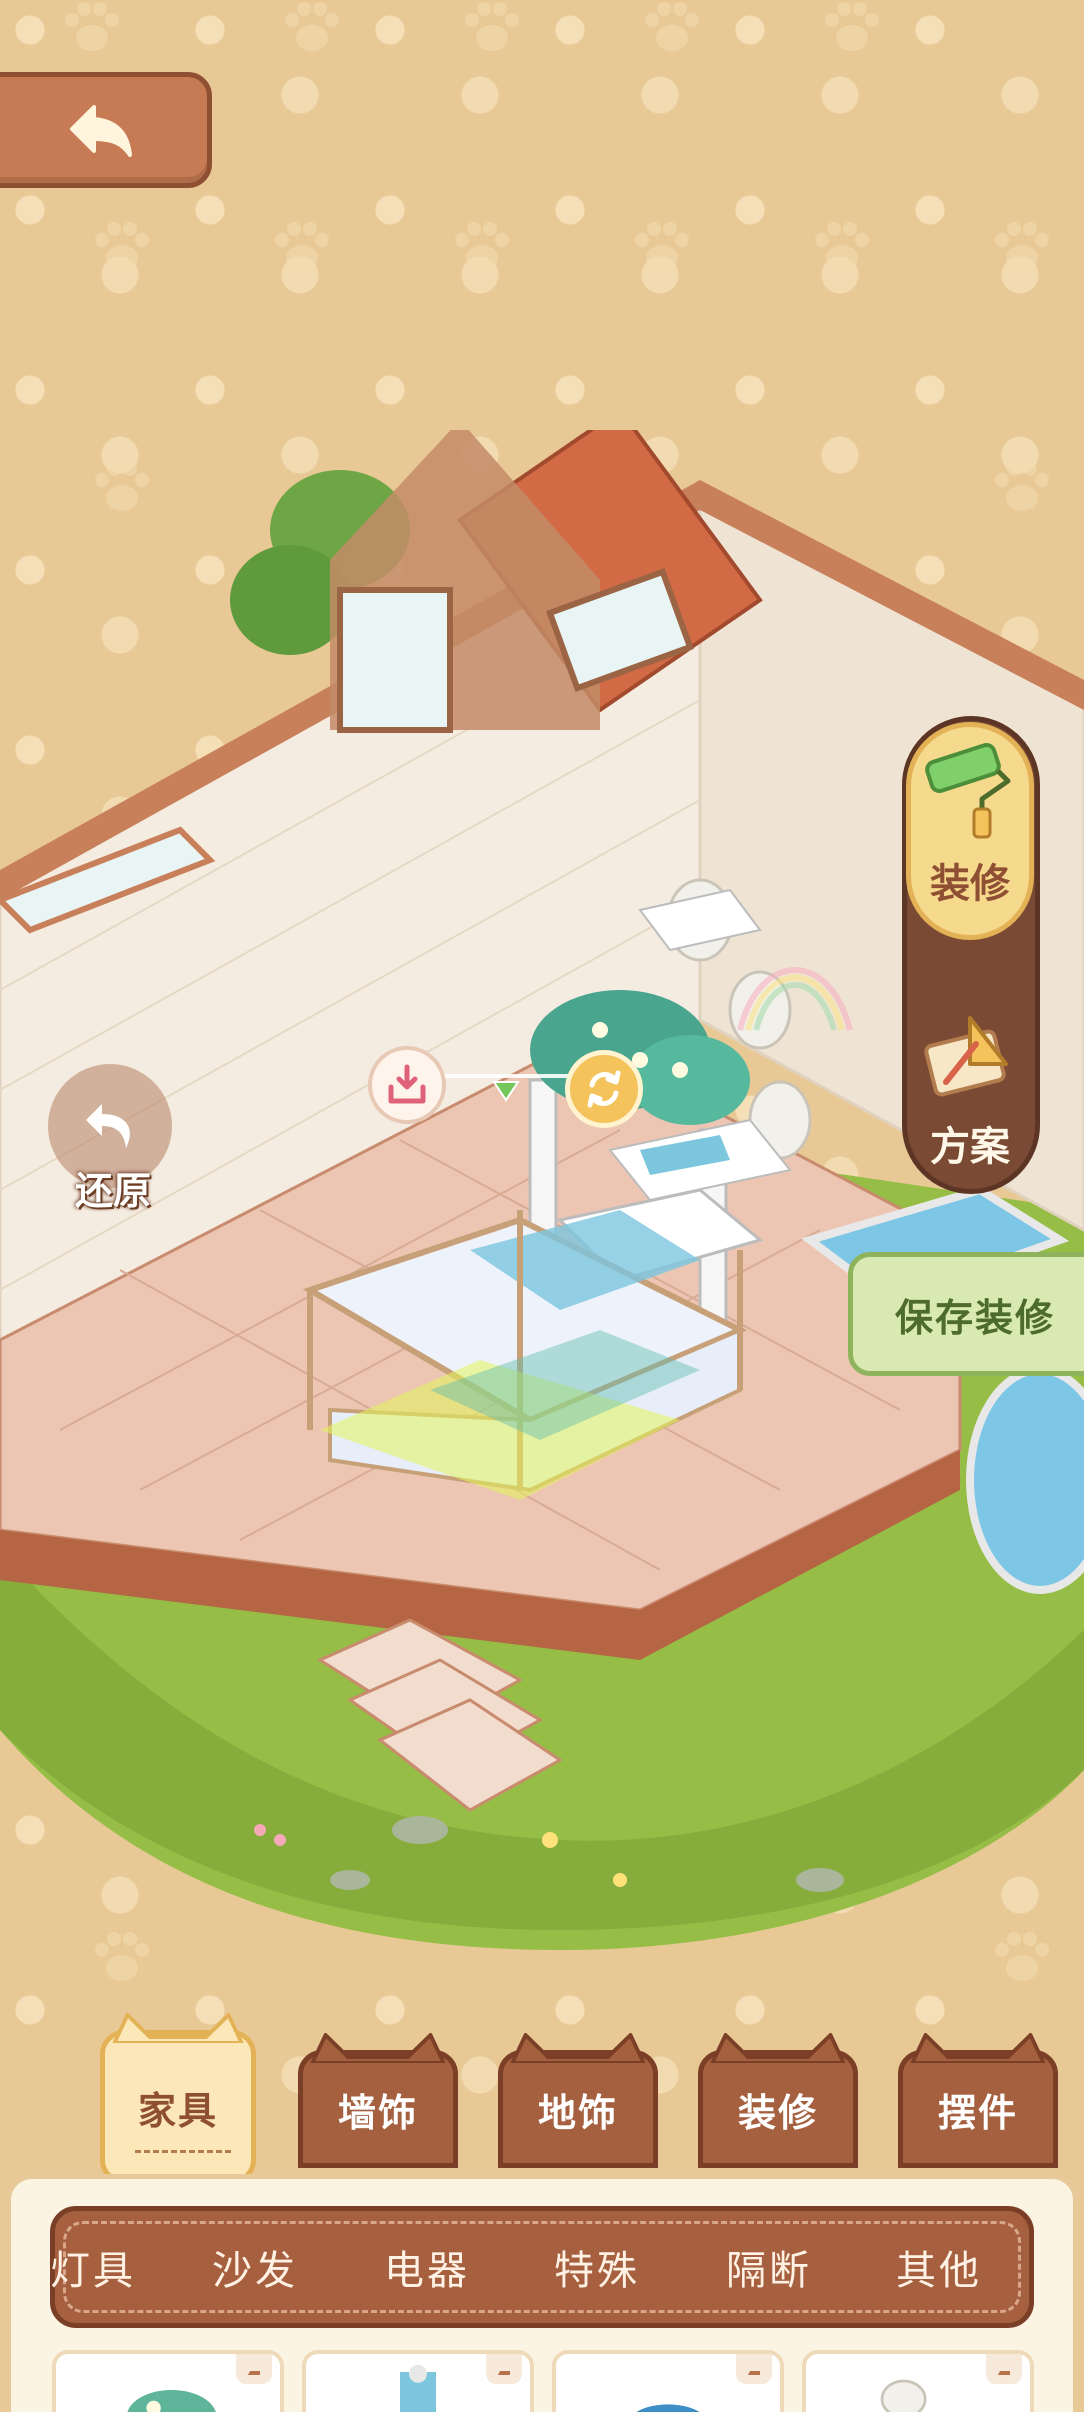  Describe the element at coordinates (597, 2267) in the screenshot. I see `subcat-special: 特殊` at that location.